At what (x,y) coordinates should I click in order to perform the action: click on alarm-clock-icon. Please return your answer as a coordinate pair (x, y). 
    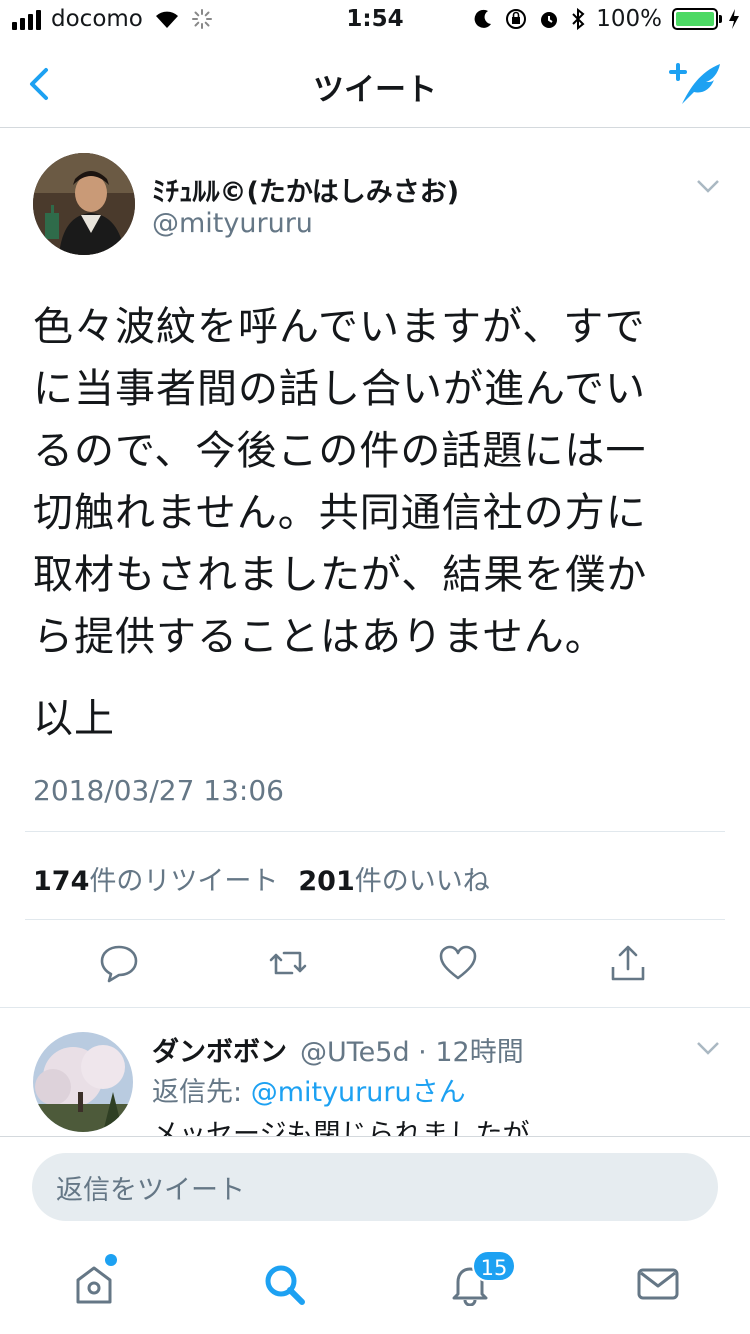
    Looking at the image, I should click on (549, 20).